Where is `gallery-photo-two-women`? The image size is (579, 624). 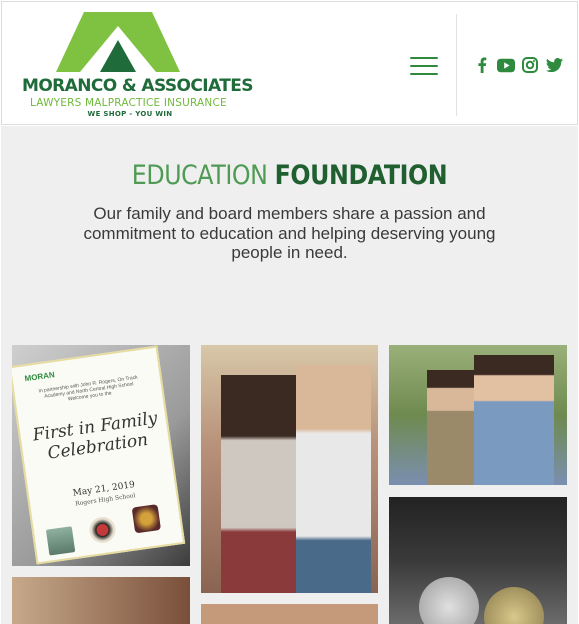
gallery-photo-two-women is located at coordinates (478, 415).